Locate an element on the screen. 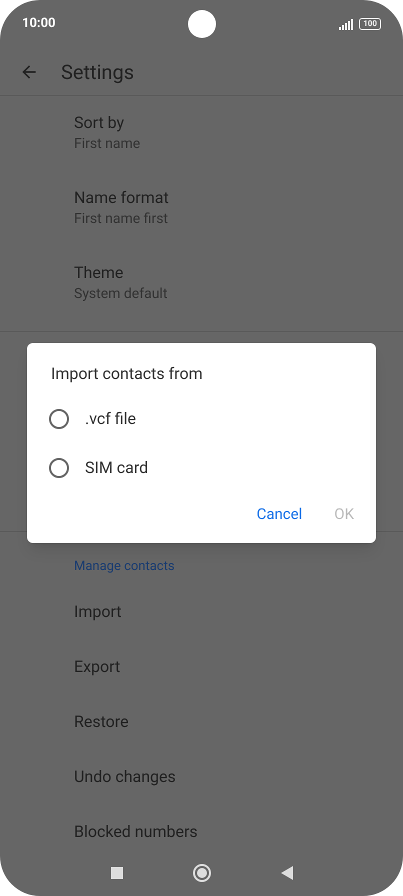 The height and width of the screenshot is (896, 403). settings-item: Export is located at coordinates (201, 666).